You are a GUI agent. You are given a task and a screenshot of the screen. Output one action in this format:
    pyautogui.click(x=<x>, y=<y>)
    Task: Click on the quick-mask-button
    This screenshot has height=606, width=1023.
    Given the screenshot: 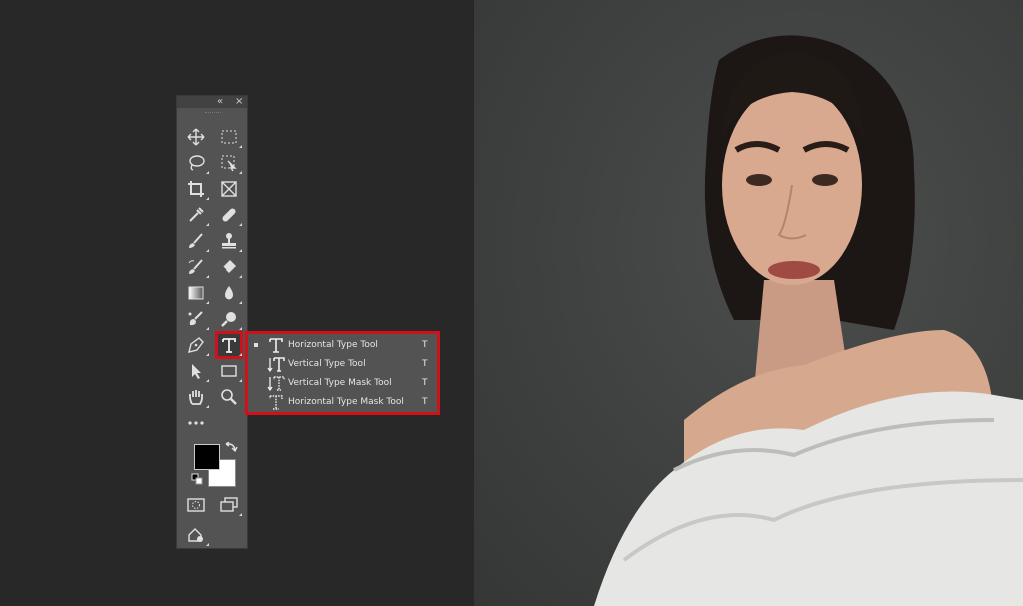 What is the action you would take?
    pyautogui.click(x=196, y=505)
    